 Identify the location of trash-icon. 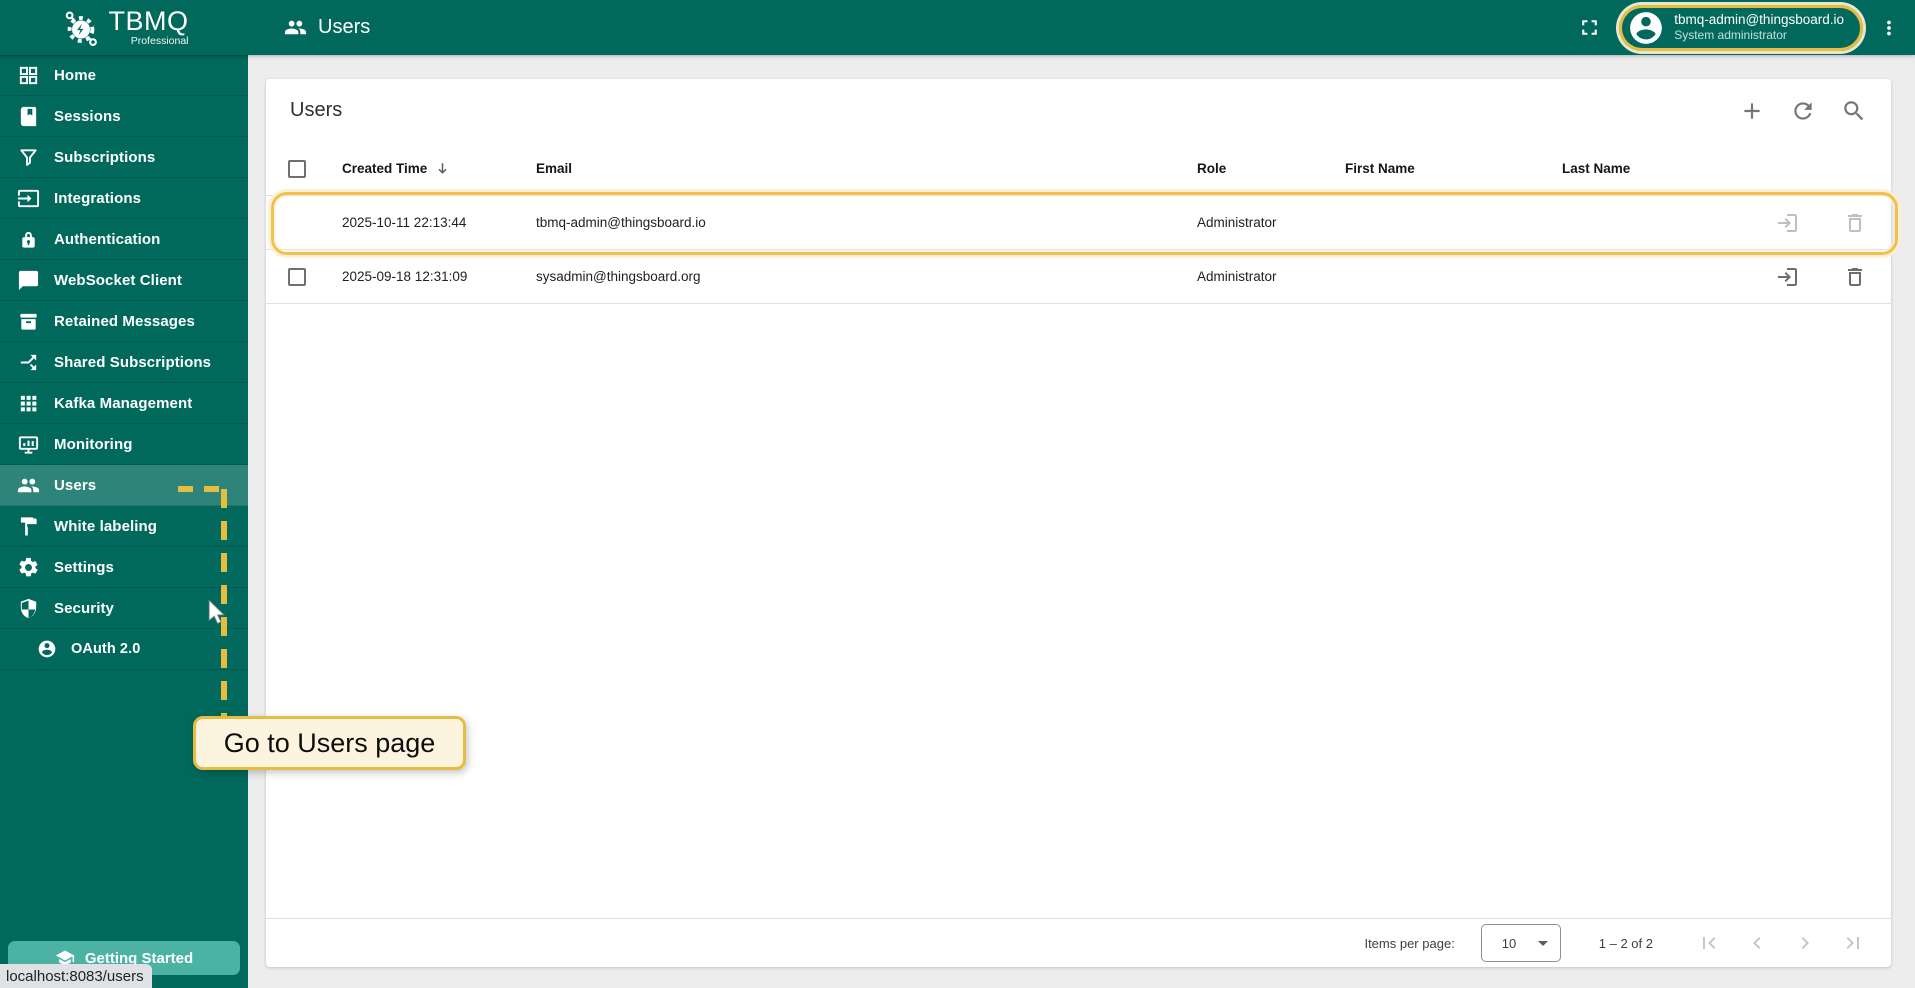
(1855, 276).